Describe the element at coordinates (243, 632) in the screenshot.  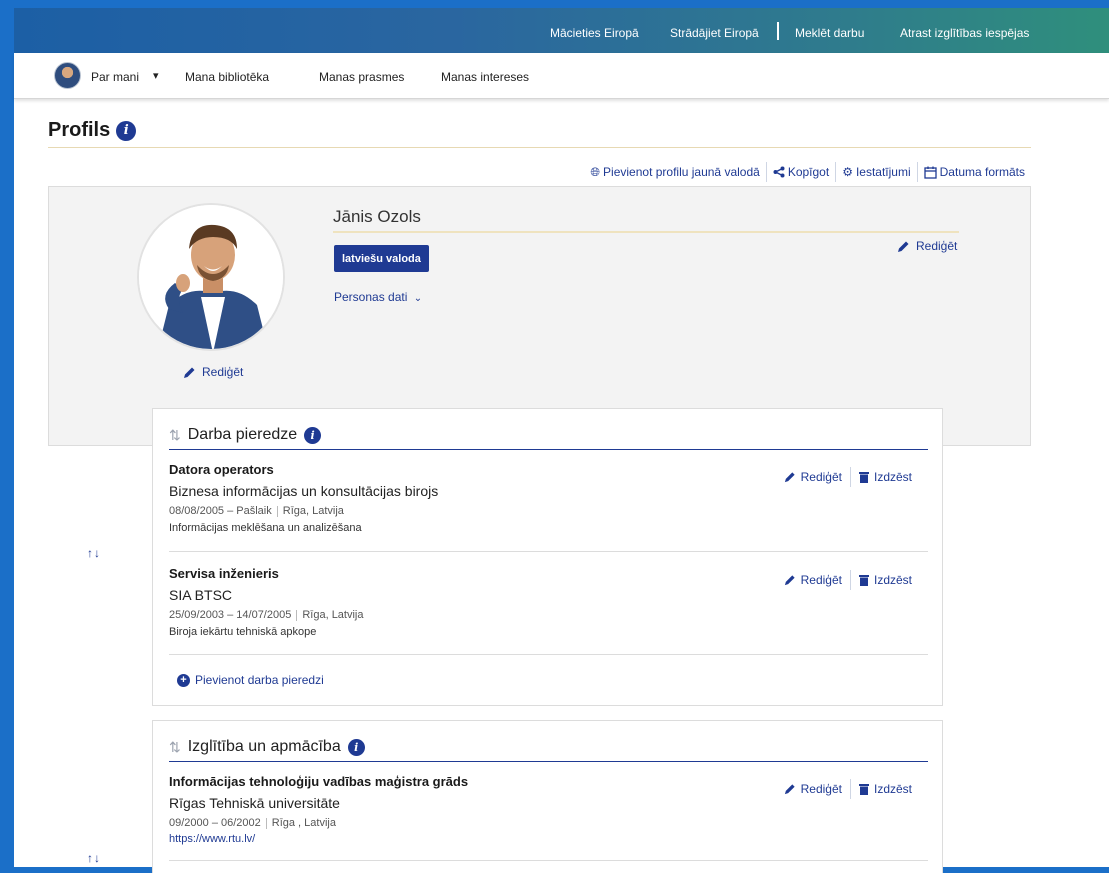
I see `entry-description: Biroja iekārtu tehniskā apkope` at that location.